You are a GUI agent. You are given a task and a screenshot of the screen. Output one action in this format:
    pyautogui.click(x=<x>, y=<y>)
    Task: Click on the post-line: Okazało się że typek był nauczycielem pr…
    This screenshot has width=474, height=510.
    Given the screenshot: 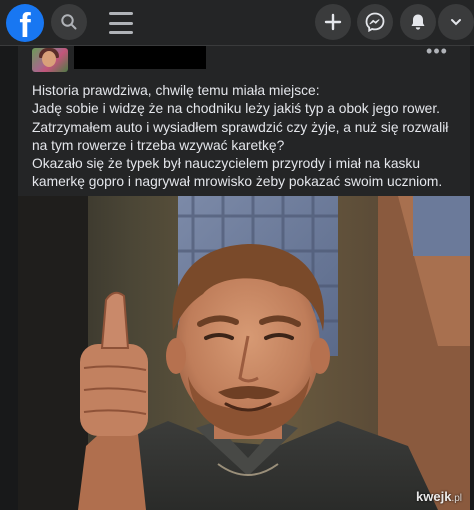 What is the action you would take?
    pyautogui.click(x=237, y=173)
    